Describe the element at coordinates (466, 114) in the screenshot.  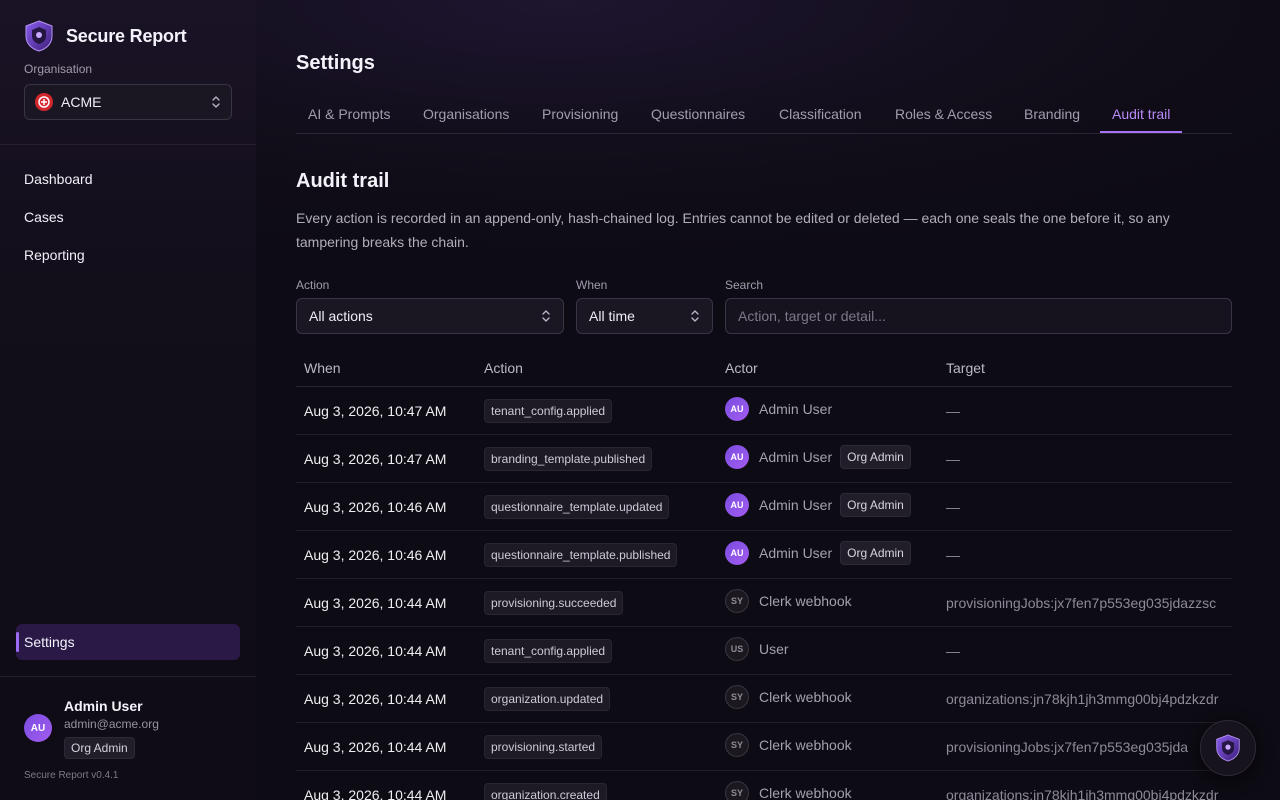
I see `tab-organisations: Organisations` at that location.